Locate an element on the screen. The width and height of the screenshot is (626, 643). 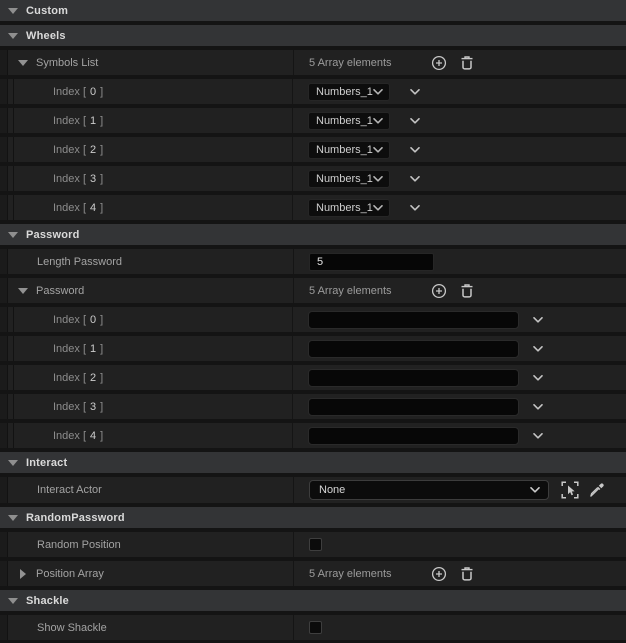
password-index-0-label-suffix: ] is located at coordinates (102, 319).